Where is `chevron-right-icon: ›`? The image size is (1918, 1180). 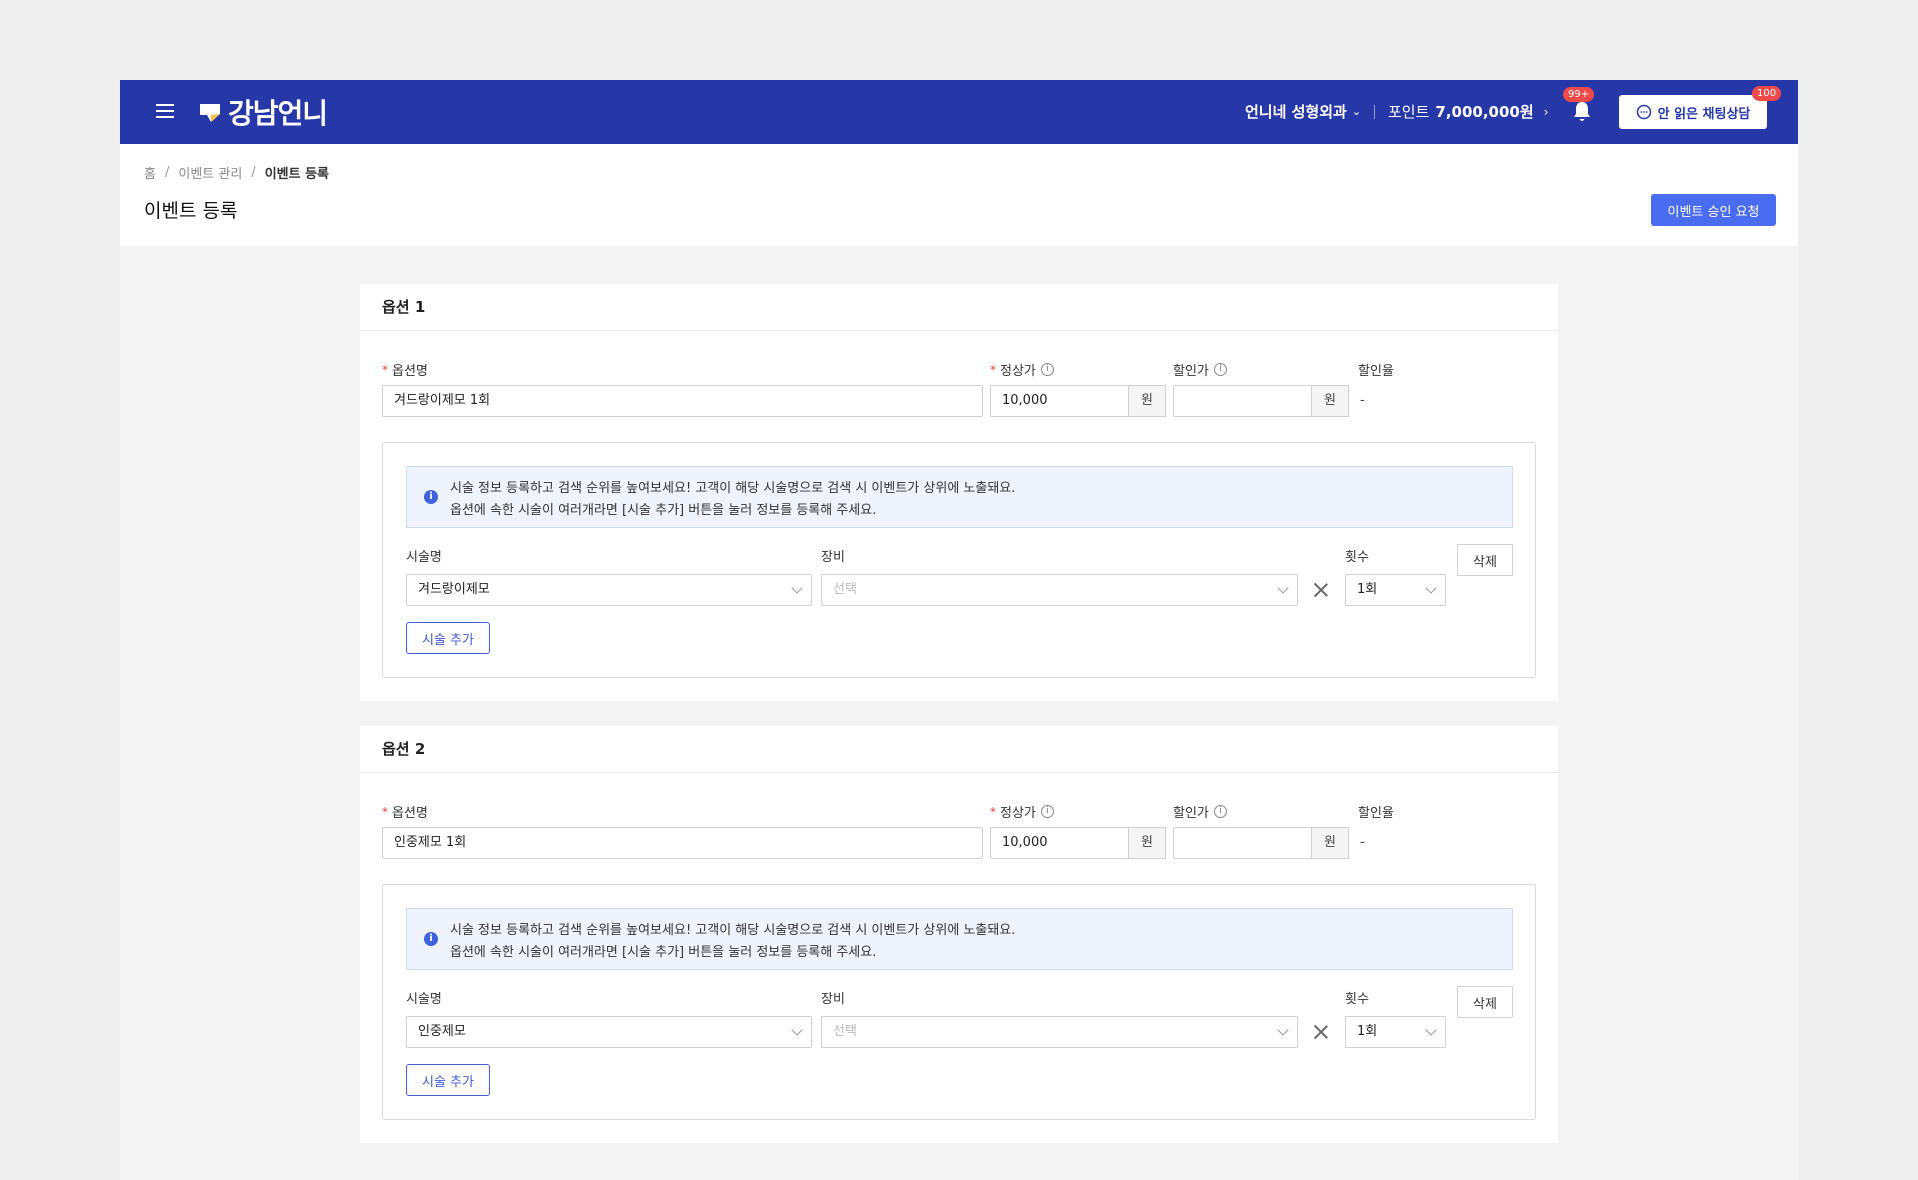
chevron-right-icon: › is located at coordinates (1546, 111).